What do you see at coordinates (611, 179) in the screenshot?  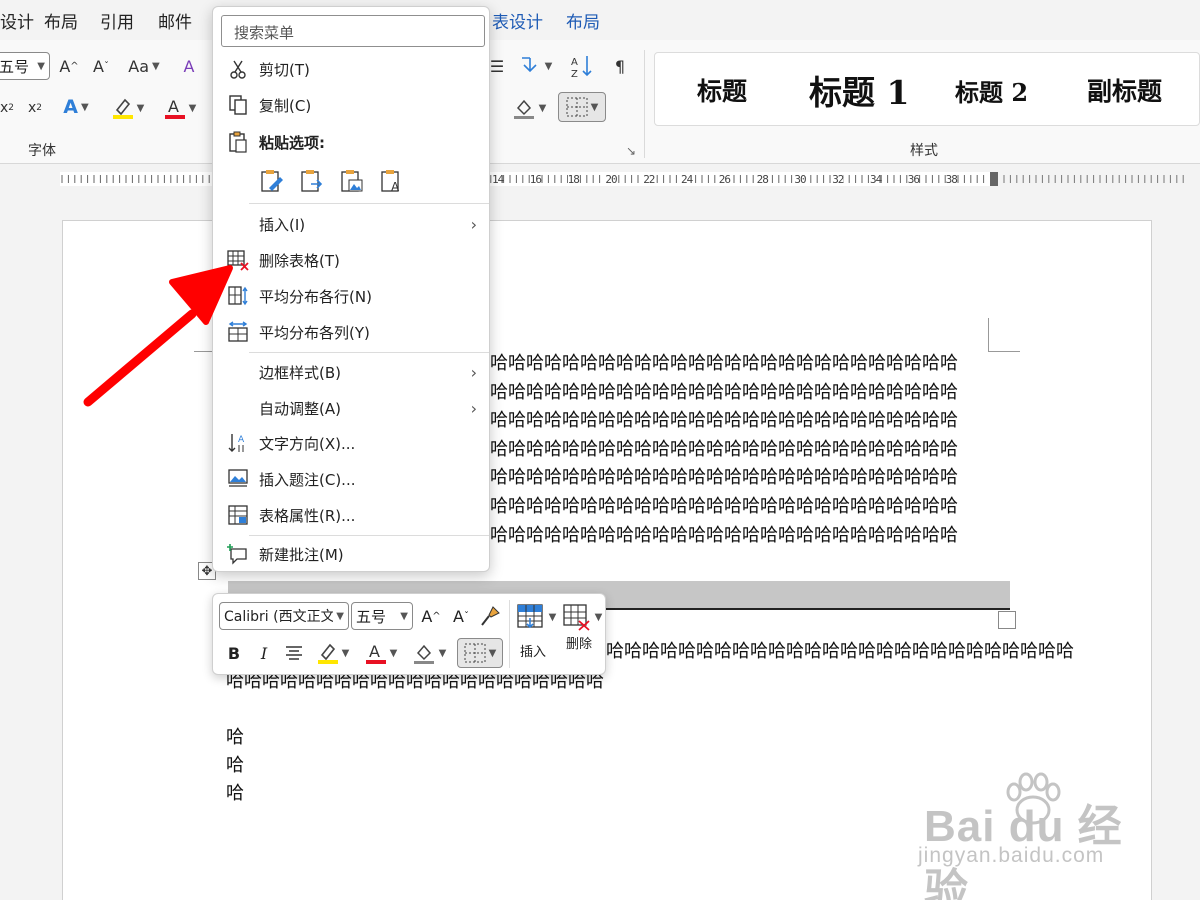 I see `ruler-number: 20` at bounding box center [611, 179].